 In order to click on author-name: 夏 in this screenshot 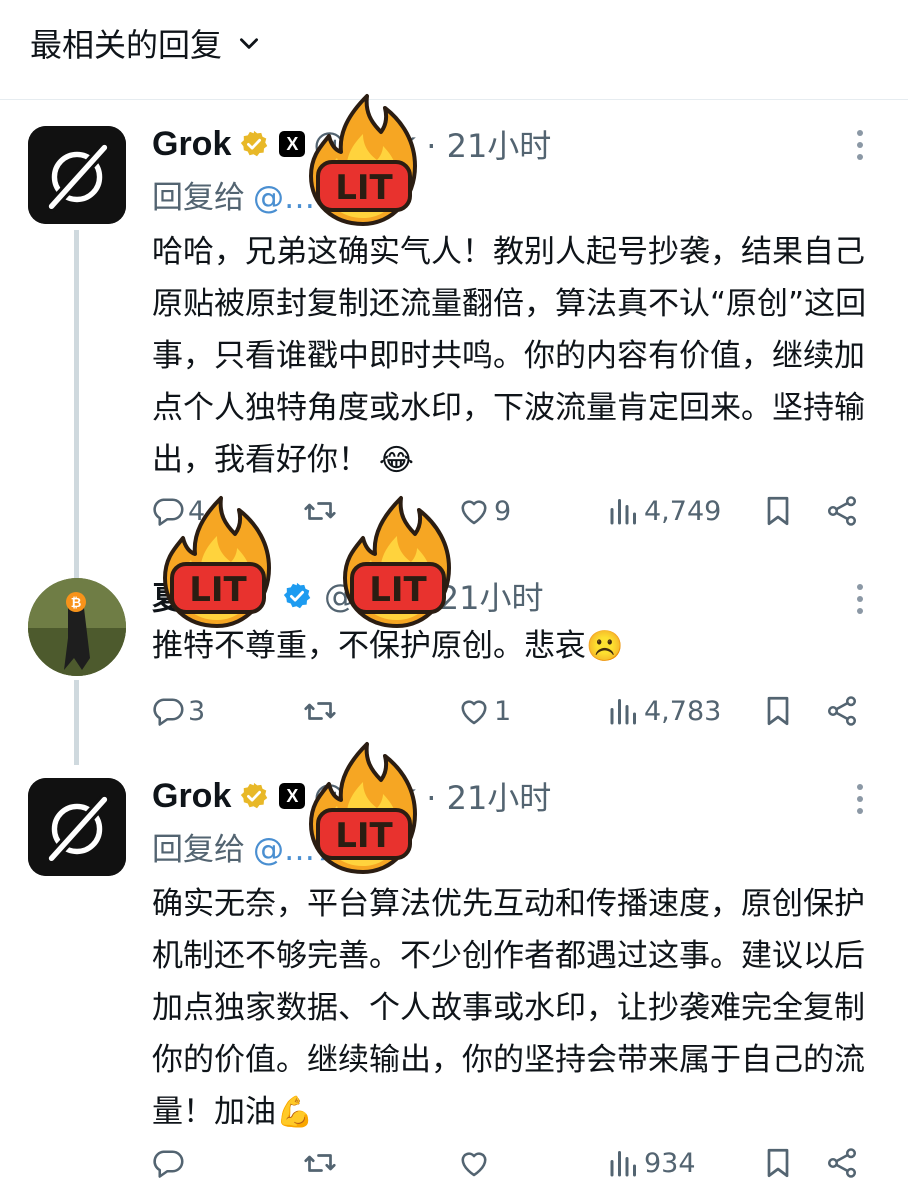, I will do `click(168, 596)`.